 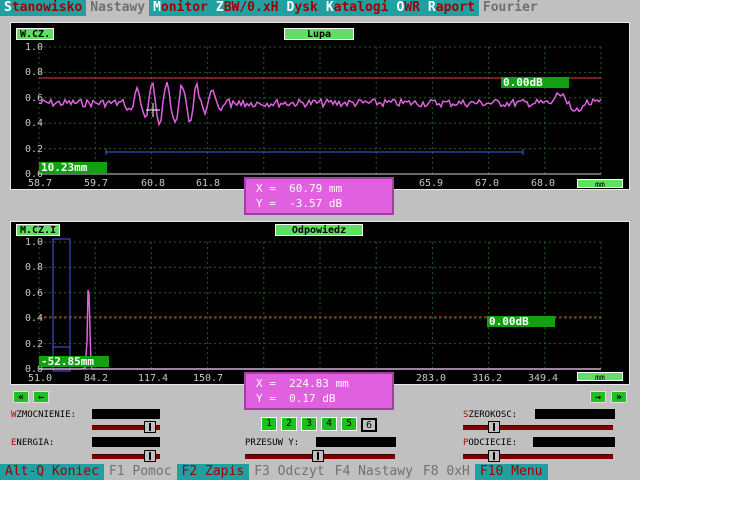 What do you see at coordinates (349, 424) in the screenshot?
I see `channel-button-5: 5` at bounding box center [349, 424].